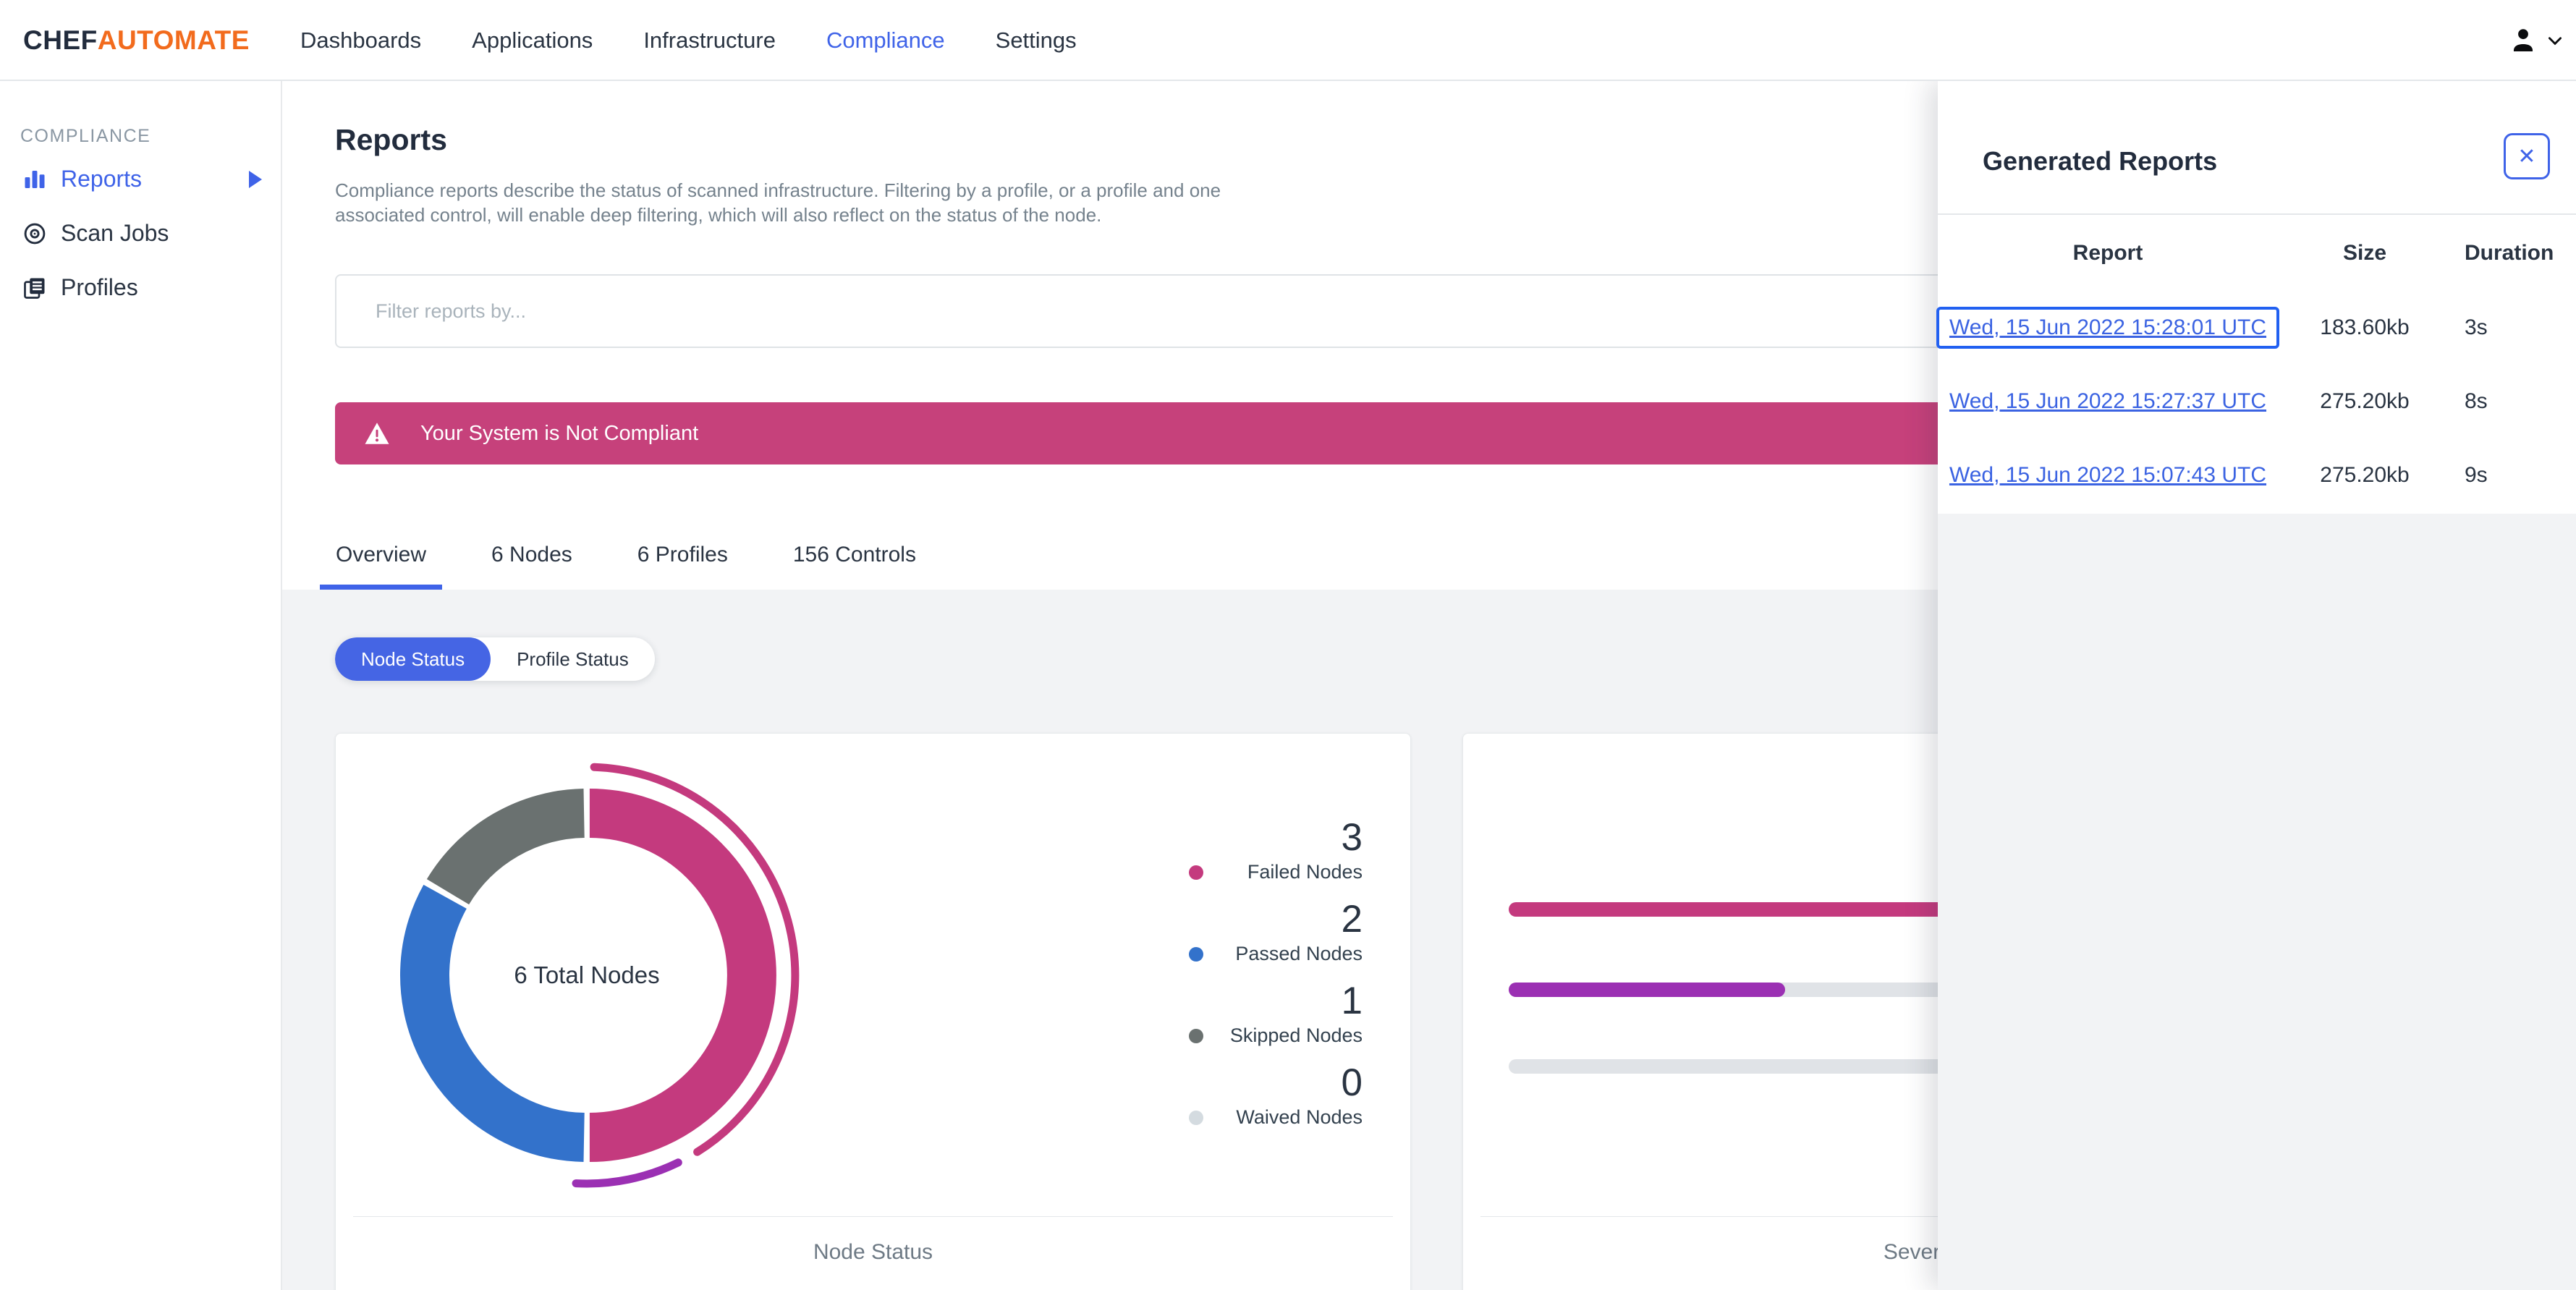 This screenshot has width=2576, height=1290. I want to click on drawer-title: Generated Reports, so click(2100, 161).